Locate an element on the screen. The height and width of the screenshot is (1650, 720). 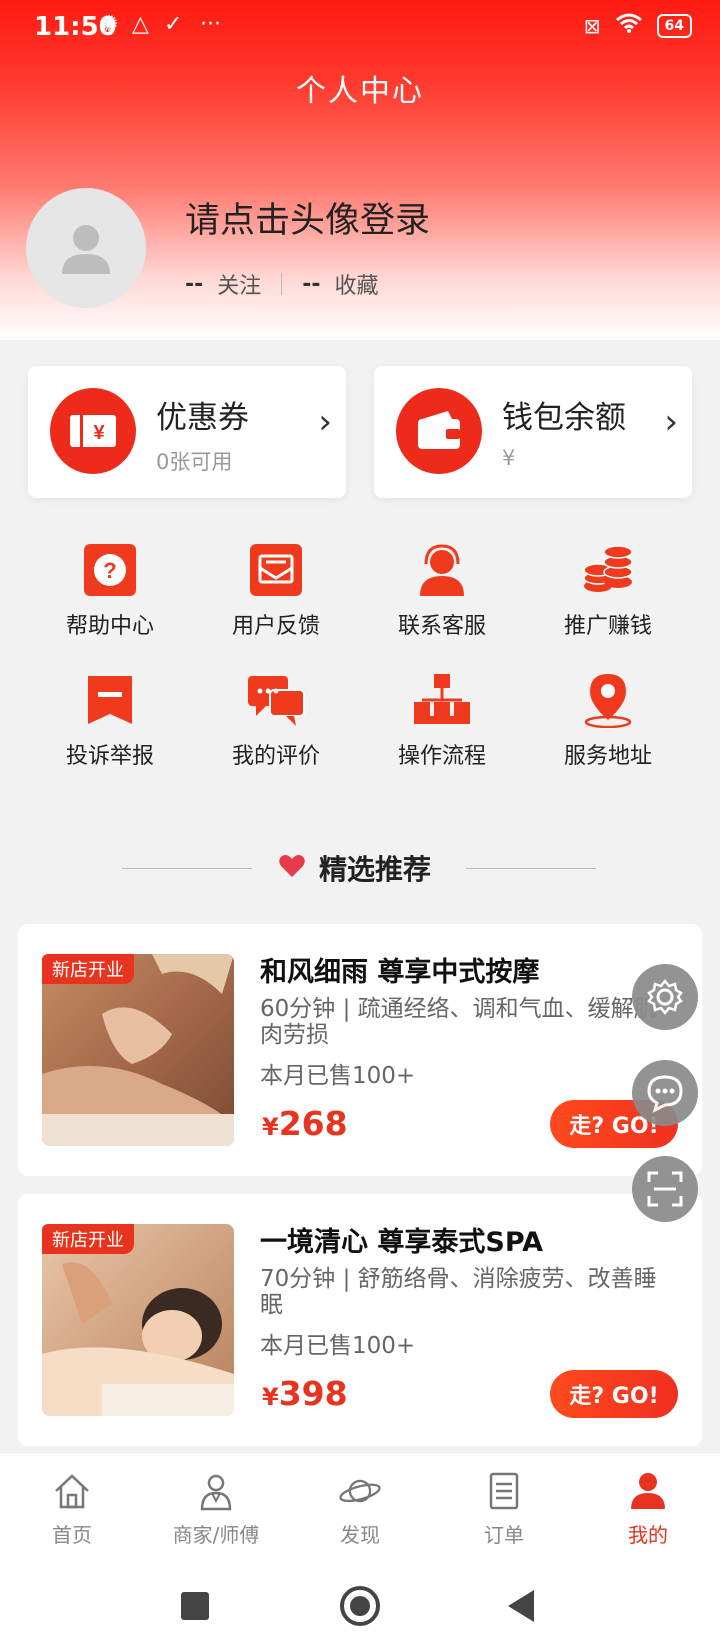
grid-label: 推广赚钱 is located at coordinates (607, 626).